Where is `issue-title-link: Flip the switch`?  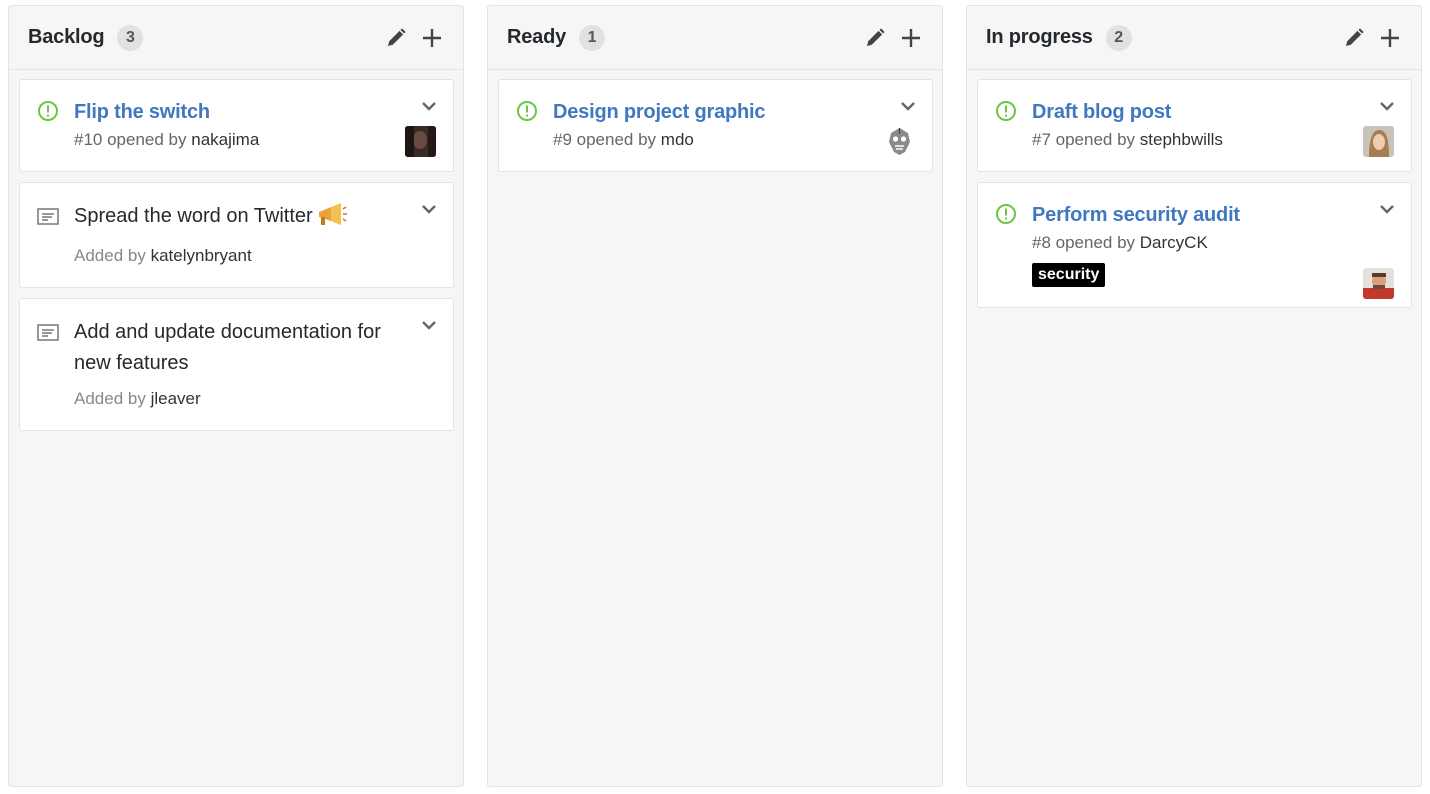 issue-title-link: Flip the switch is located at coordinates (235, 112).